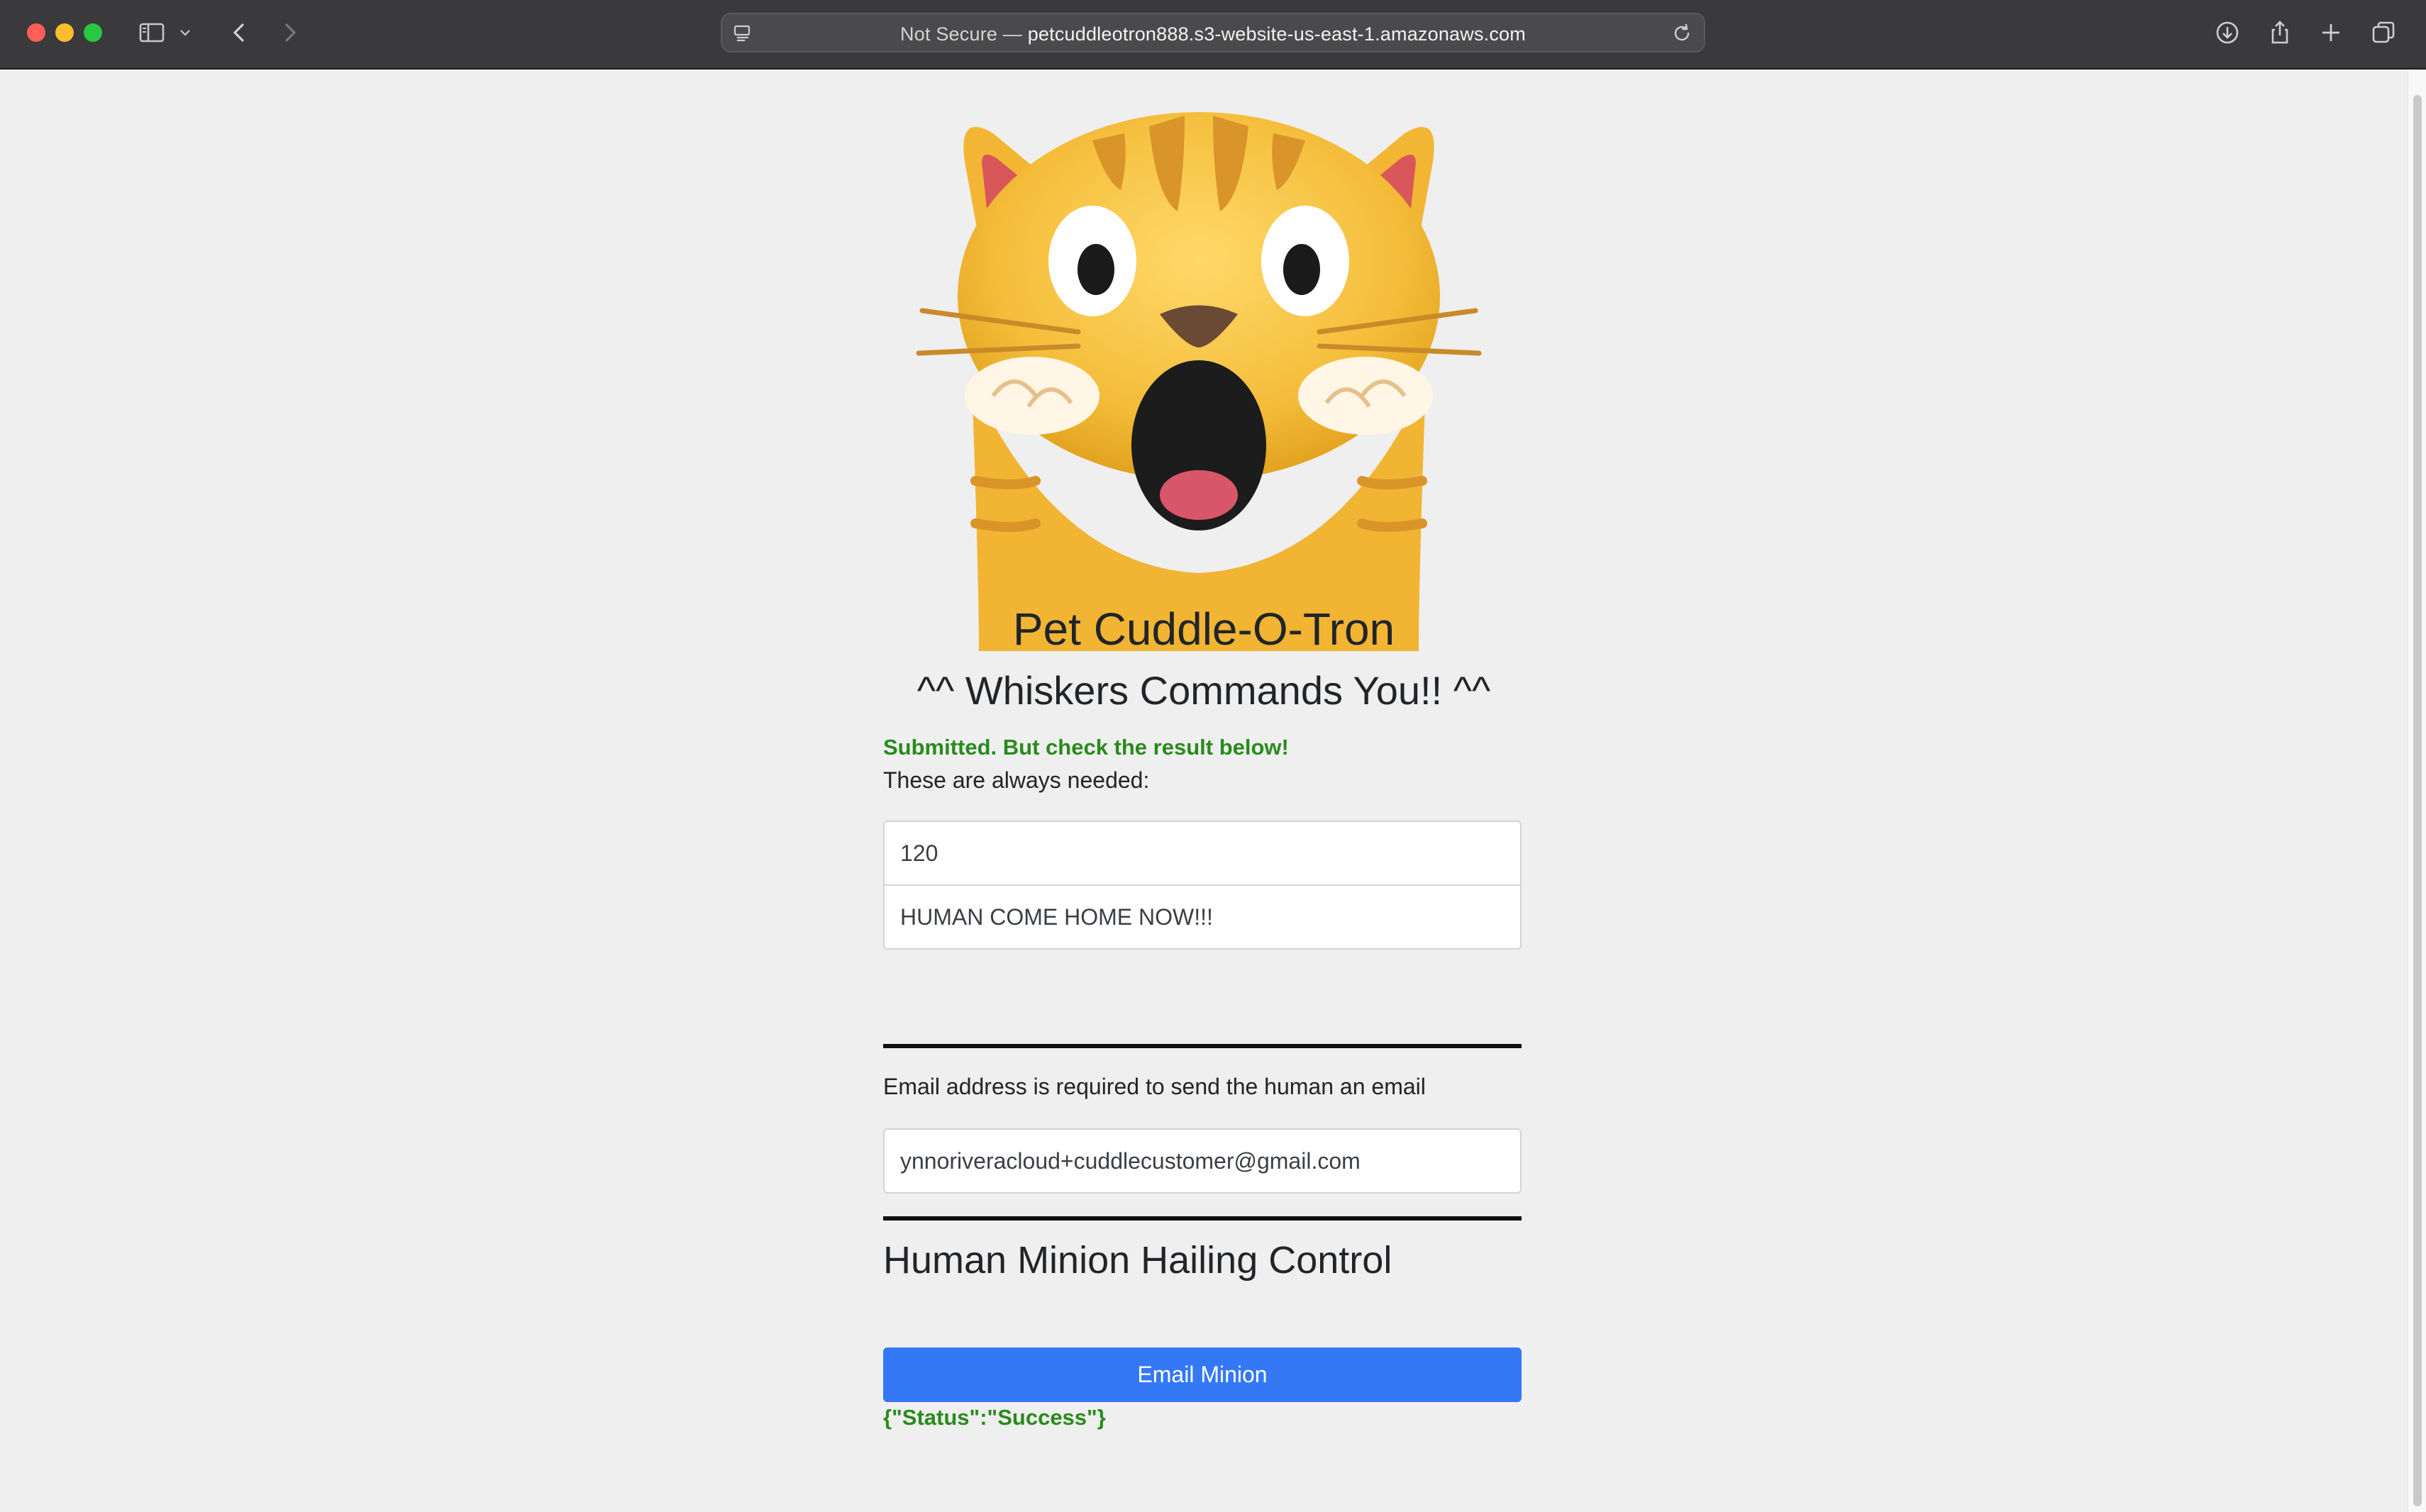 The height and width of the screenshot is (1512, 2426). Describe the element at coordinates (2417, 800) in the screenshot. I see `scrollbar-thumb` at that location.